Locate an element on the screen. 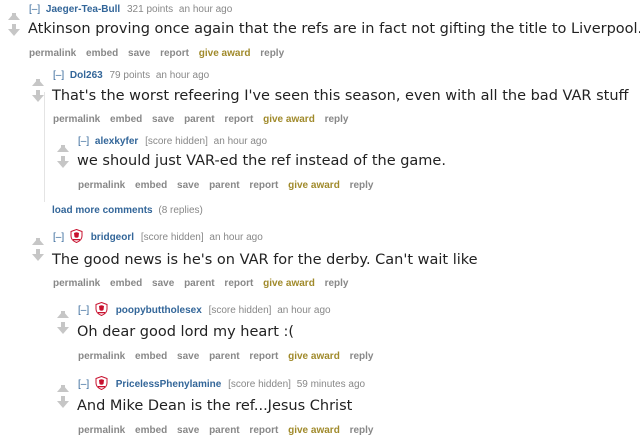 This screenshot has width=640, height=444. load-more-link: load more comments is located at coordinates (102, 210).